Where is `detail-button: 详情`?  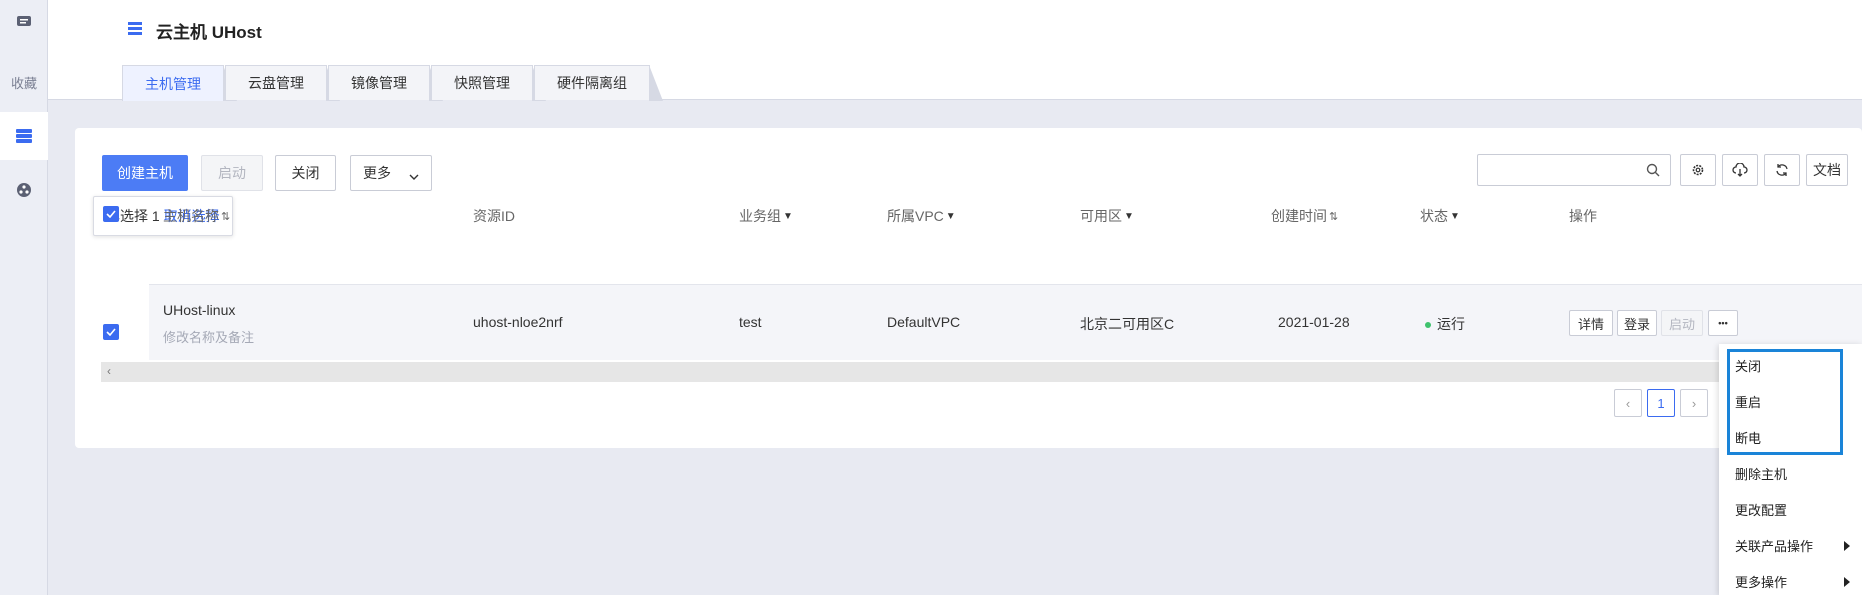 detail-button: 详情 is located at coordinates (1591, 323).